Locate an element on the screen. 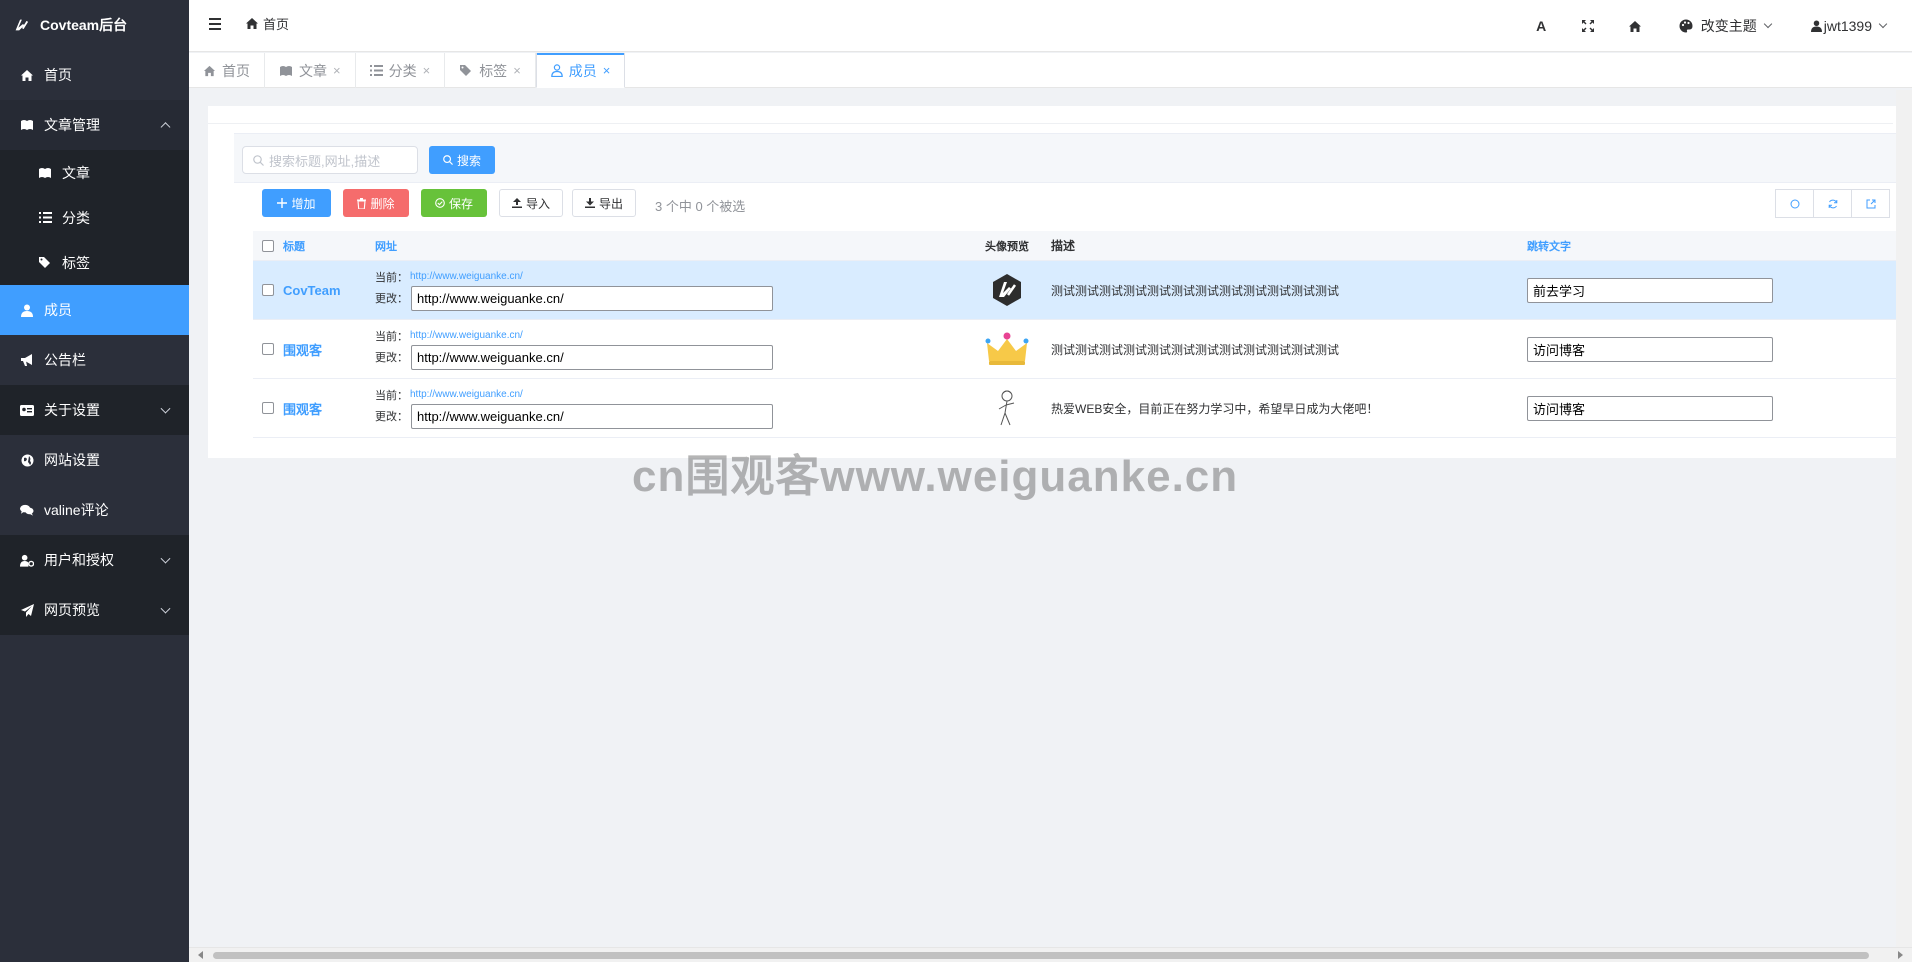 The image size is (1912, 962). vertical-scrollbar is located at coordinates (1904, 518).